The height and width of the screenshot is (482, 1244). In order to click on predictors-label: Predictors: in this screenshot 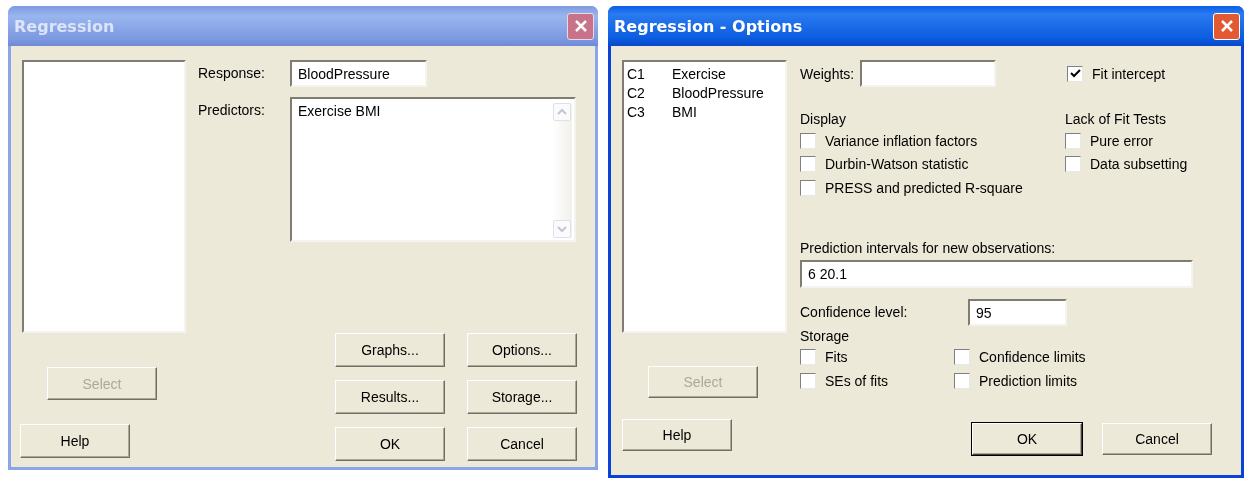, I will do `click(232, 109)`.